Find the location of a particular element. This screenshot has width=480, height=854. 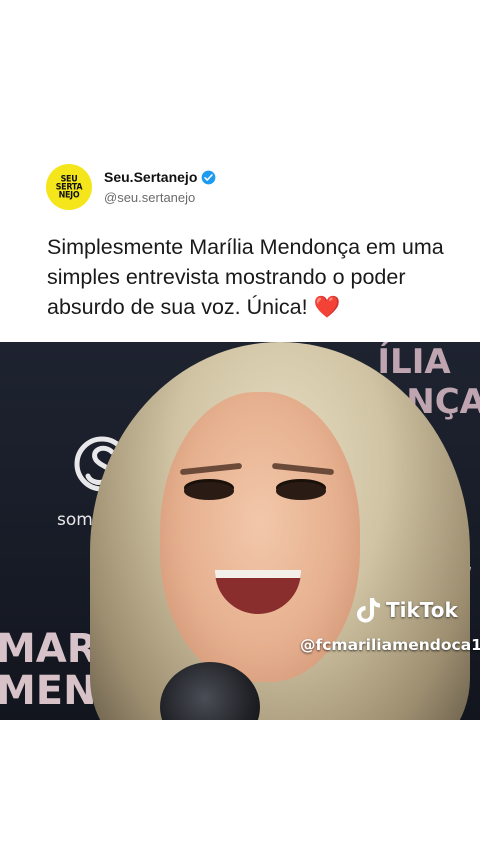

tiktok-logo-icon is located at coordinates (368, 610).